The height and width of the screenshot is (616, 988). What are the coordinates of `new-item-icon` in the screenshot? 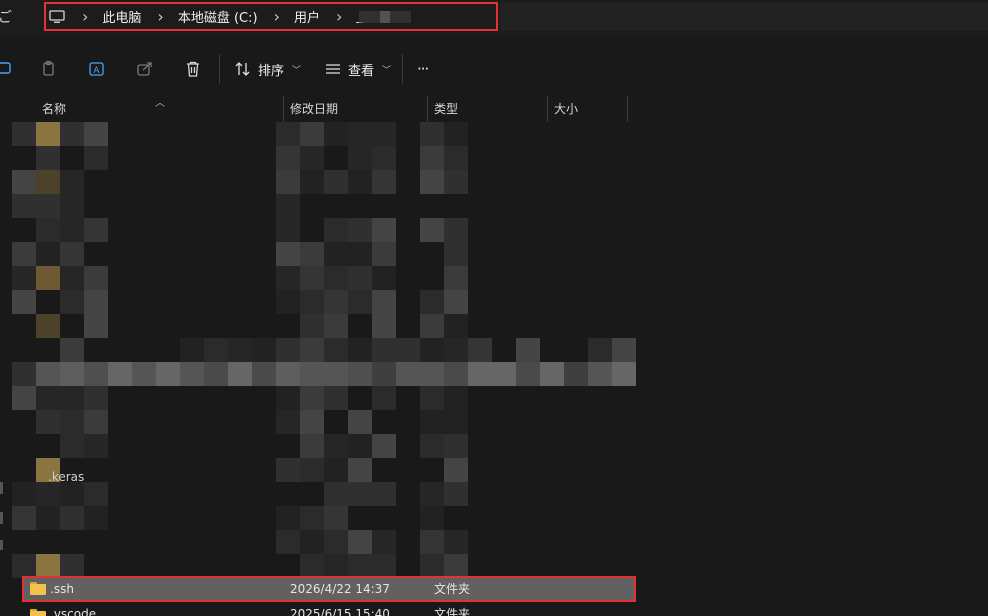 It's located at (8, 69).